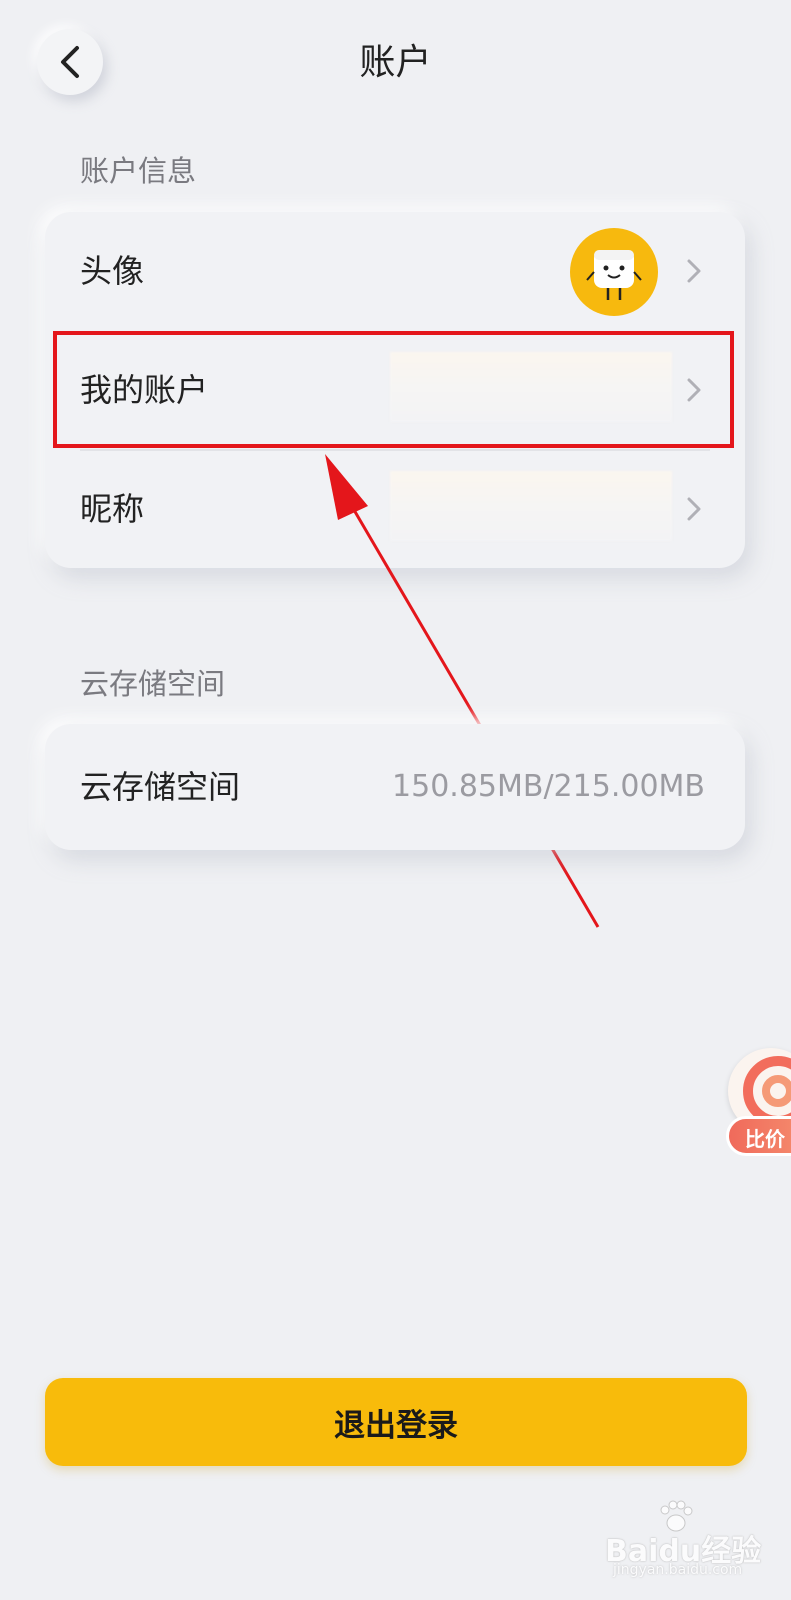  I want to click on logout-button: 退出登录, so click(396, 1422).